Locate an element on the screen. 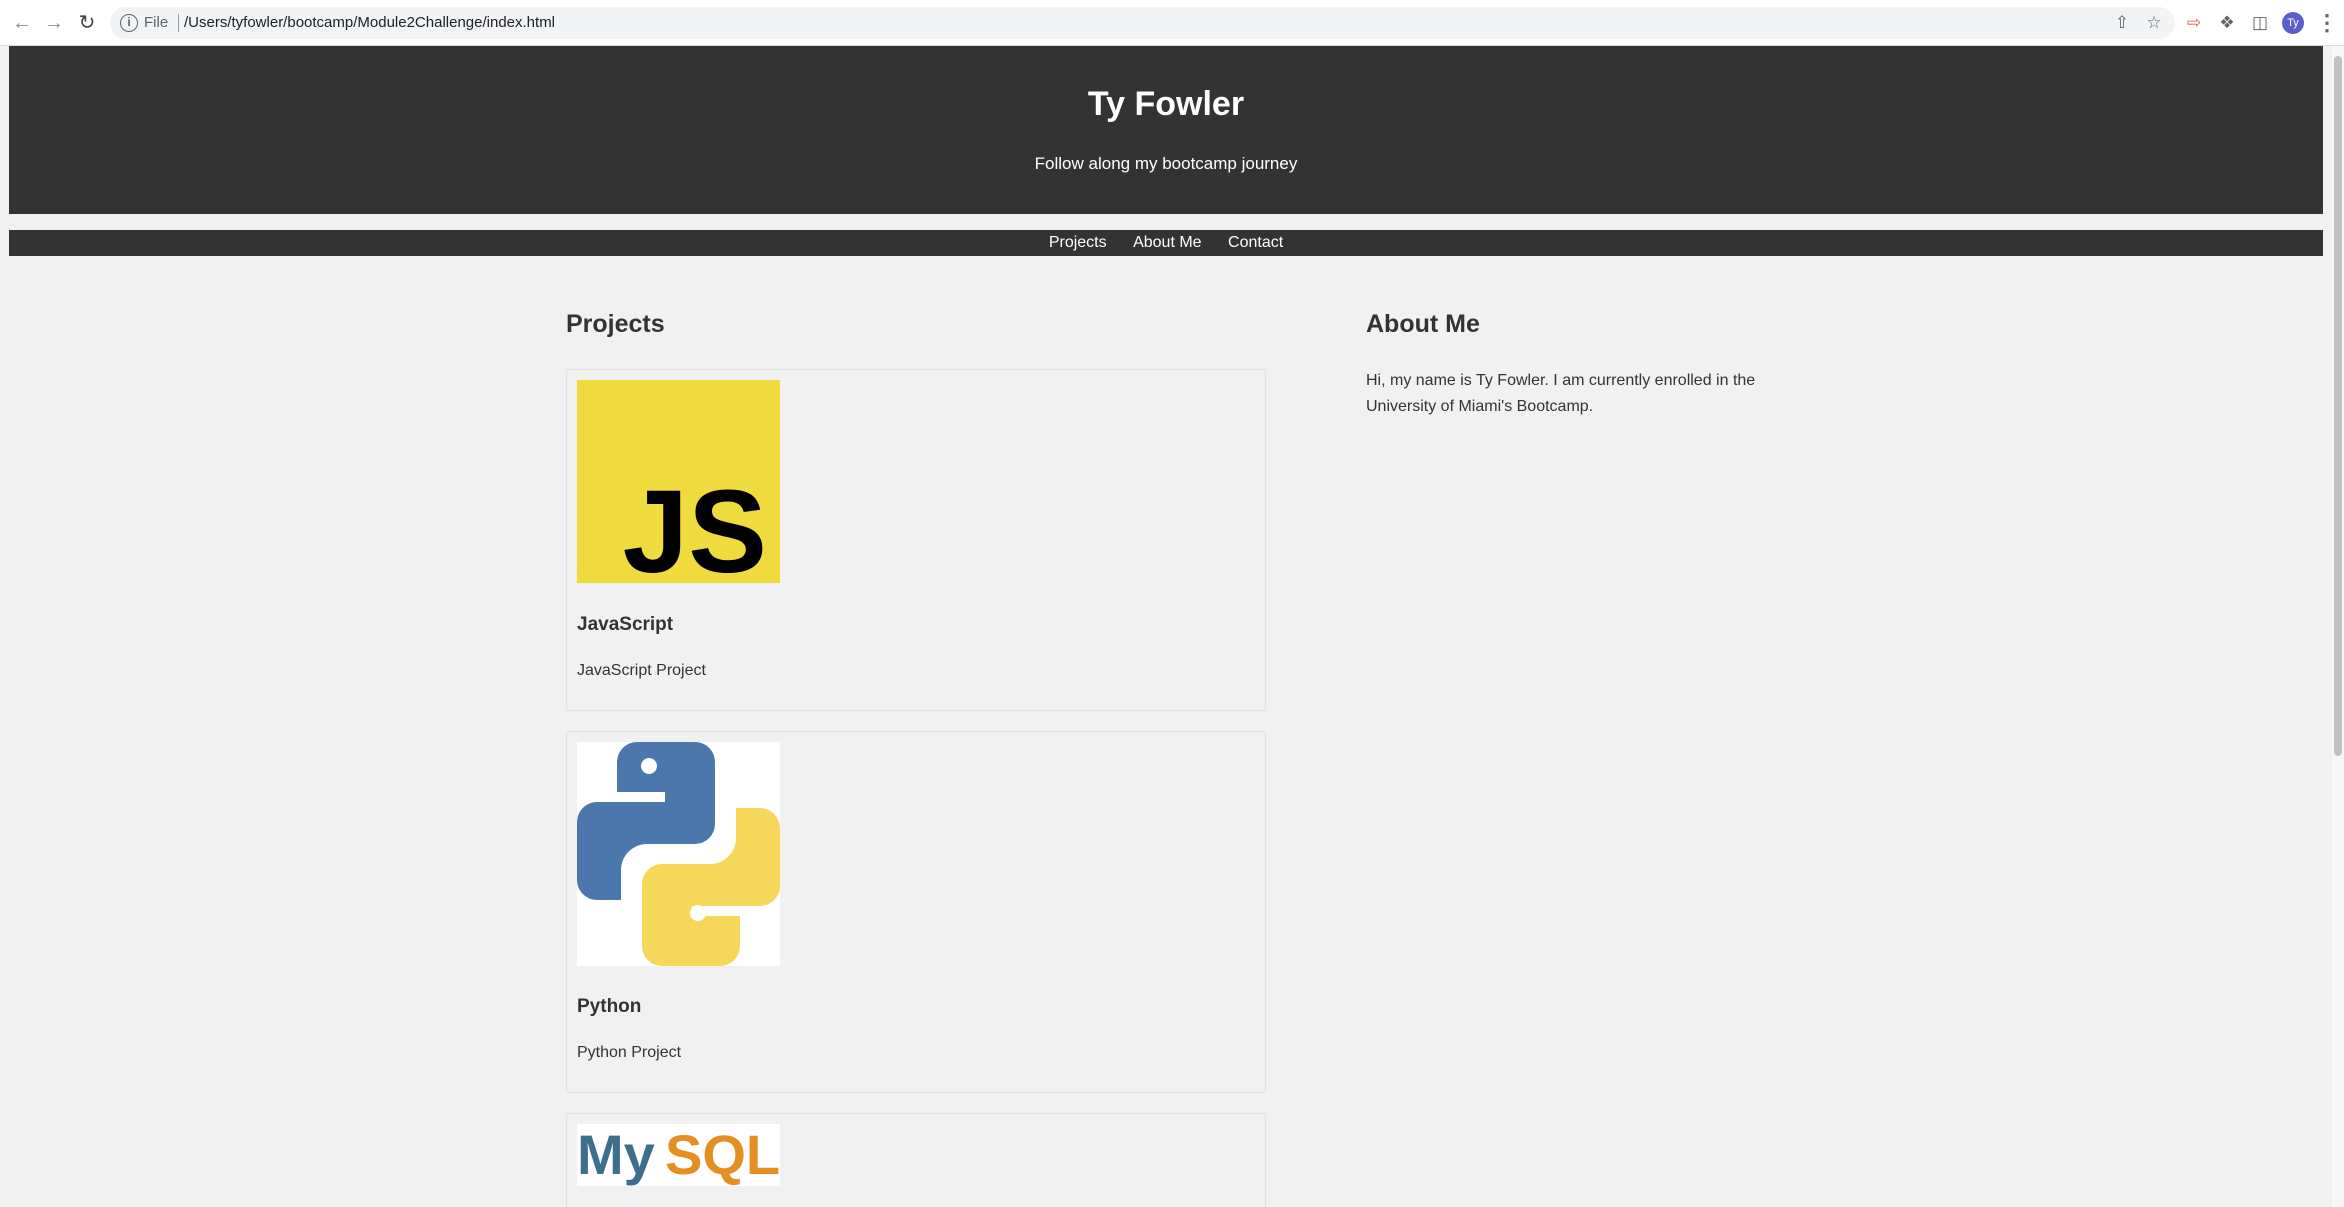 This screenshot has height=1207, width=2344. scrollbar-thumb is located at coordinates (2338, 406).